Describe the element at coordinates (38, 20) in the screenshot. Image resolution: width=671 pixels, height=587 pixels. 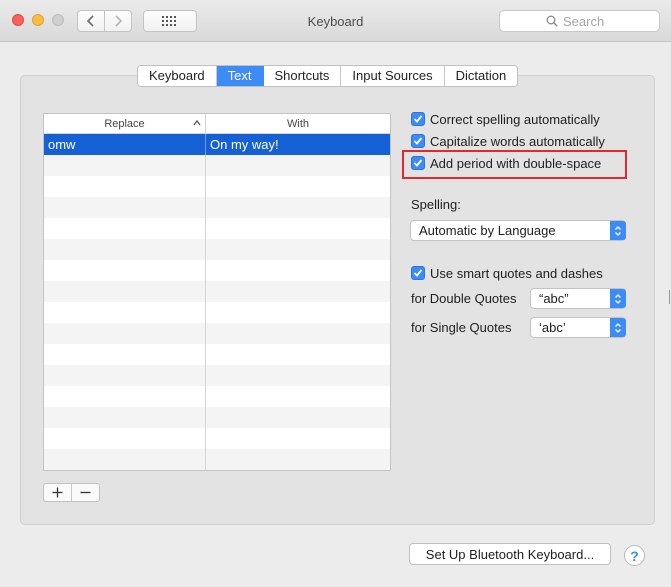
I see `minimize-window-button` at that location.